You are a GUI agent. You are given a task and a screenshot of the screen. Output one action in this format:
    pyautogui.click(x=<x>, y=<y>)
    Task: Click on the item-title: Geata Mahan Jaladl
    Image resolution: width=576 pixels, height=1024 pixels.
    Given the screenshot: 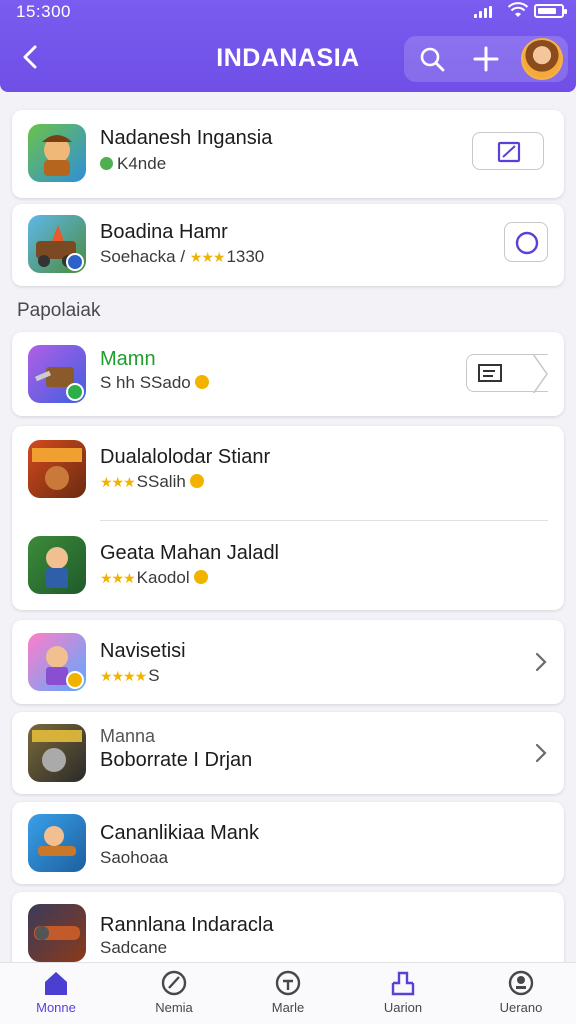 What is the action you would take?
    pyautogui.click(x=189, y=553)
    